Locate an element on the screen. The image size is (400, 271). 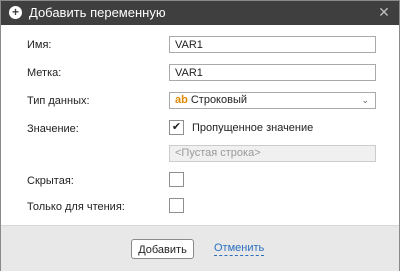
name-label: Имя: is located at coordinates (39, 45).